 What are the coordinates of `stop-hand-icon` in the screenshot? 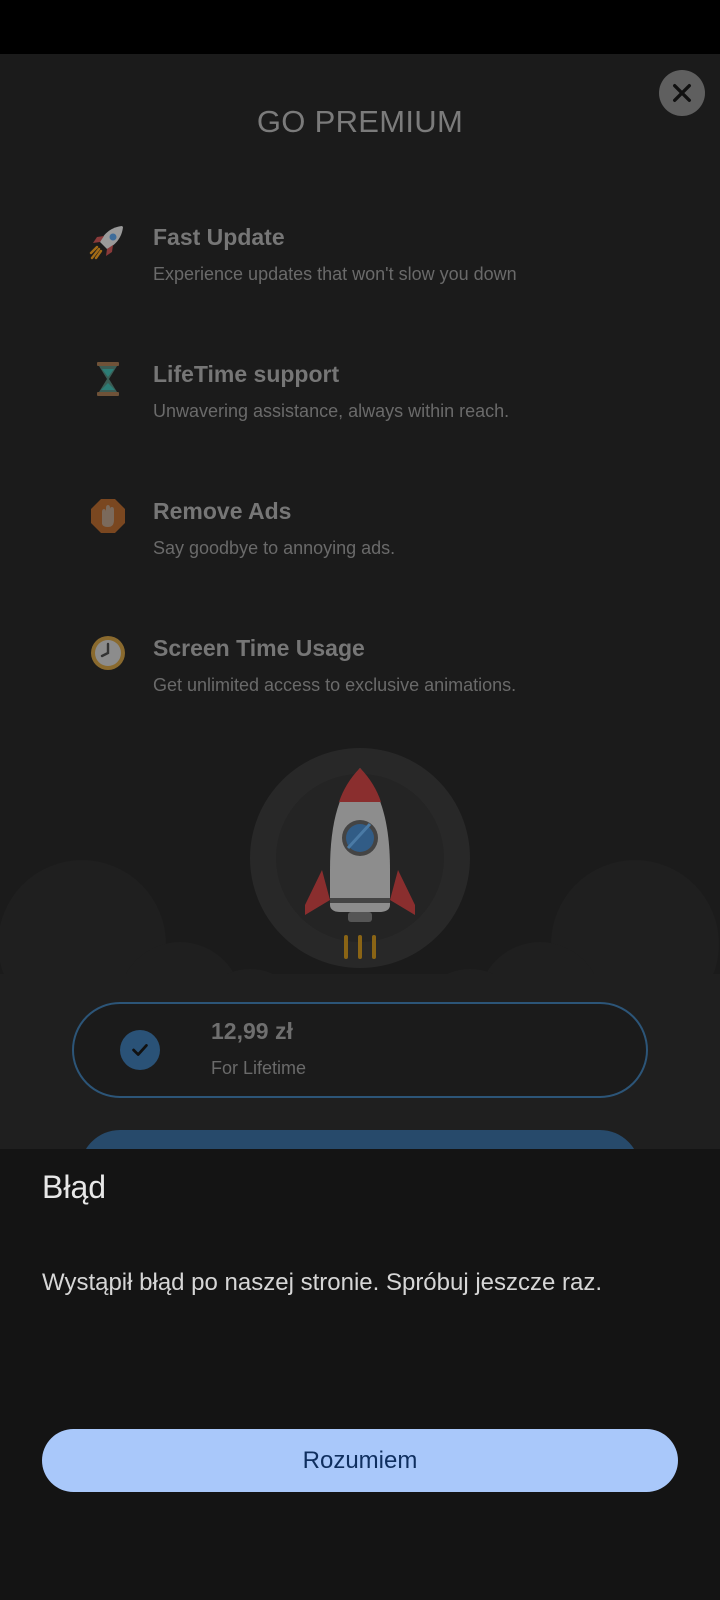 It's located at (108, 516).